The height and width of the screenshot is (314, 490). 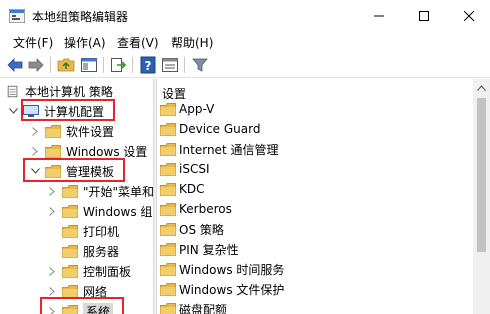 What do you see at coordinates (245, 65) in the screenshot?
I see `toolbar: ?` at bounding box center [245, 65].